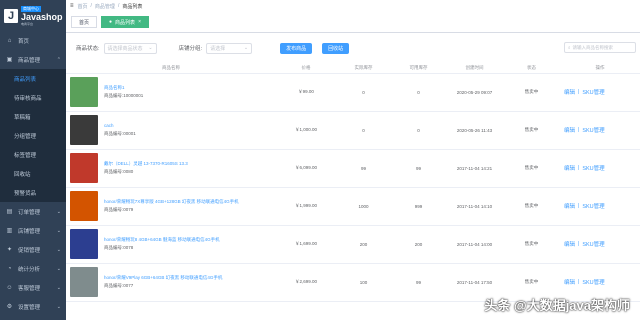 The image size is (640, 320). I want to click on sidebar-subitem-groups: 分组管理, so click(33, 135).